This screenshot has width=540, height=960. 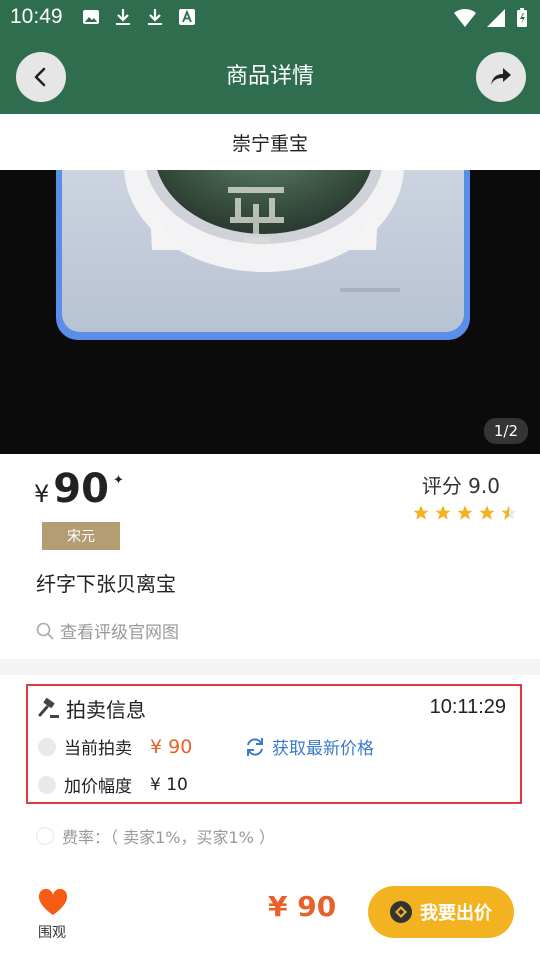 What do you see at coordinates (48, 707) in the screenshot?
I see `gavel-icon` at bounding box center [48, 707].